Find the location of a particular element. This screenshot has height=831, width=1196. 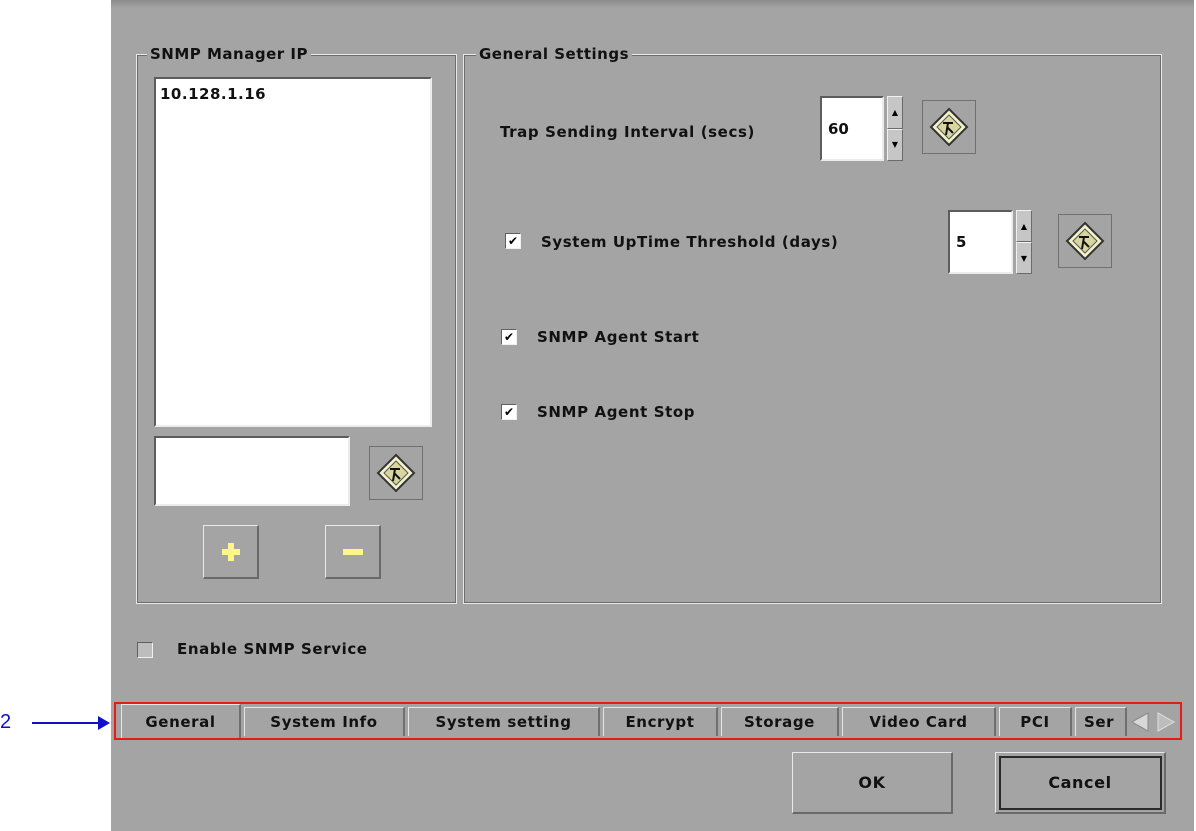

uptime-threshold-label: System UpTime Threshold (days) is located at coordinates (690, 242).